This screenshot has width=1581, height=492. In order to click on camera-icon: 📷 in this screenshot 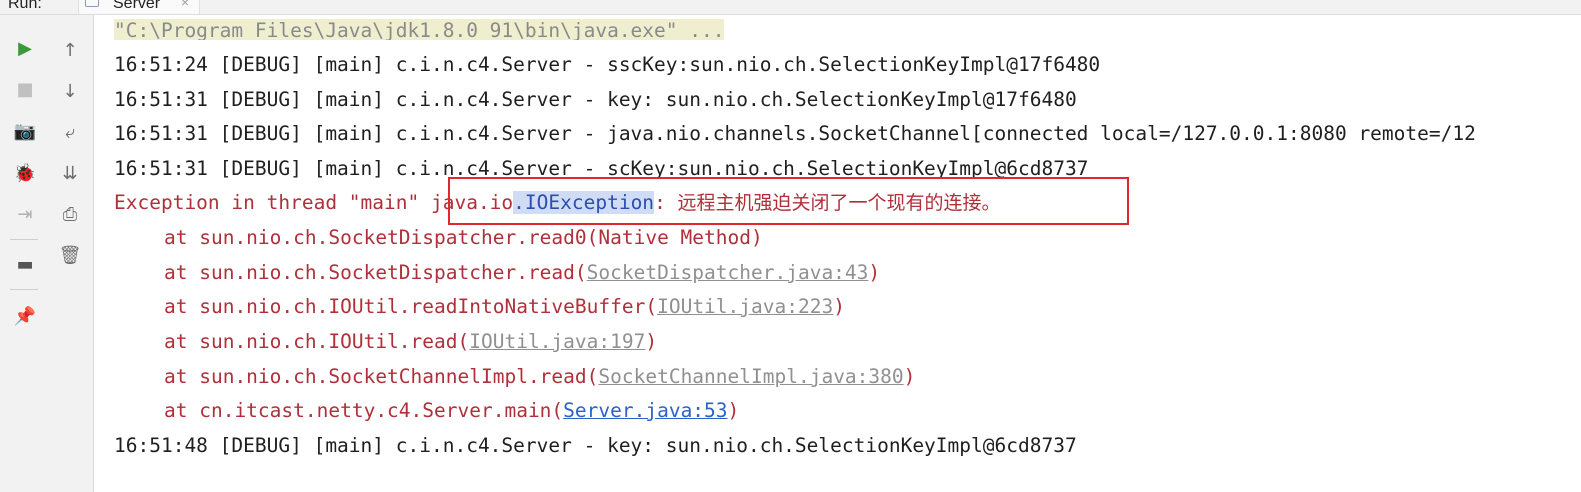, I will do `click(25, 131)`.